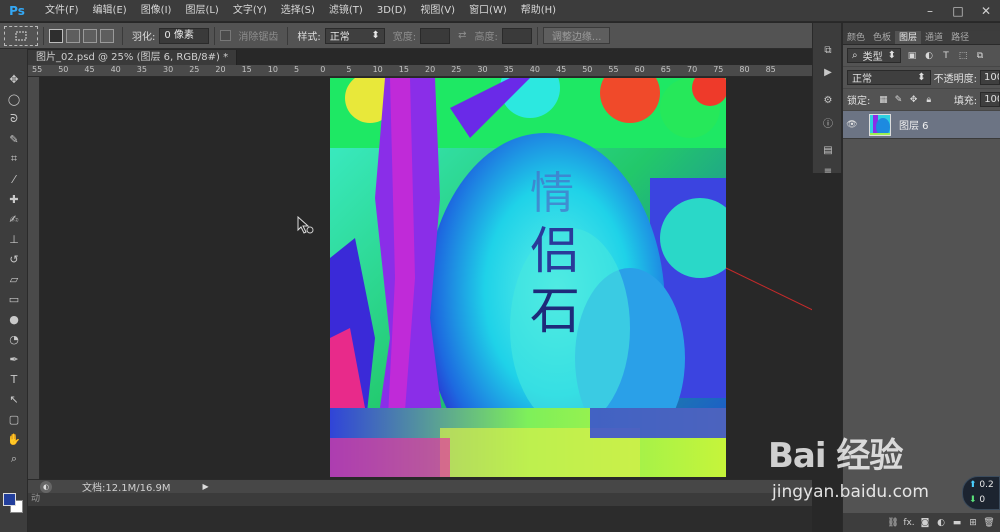 The width and height of the screenshot is (1000, 532). I want to click on eraser-icon: ▱, so click(14, 279).